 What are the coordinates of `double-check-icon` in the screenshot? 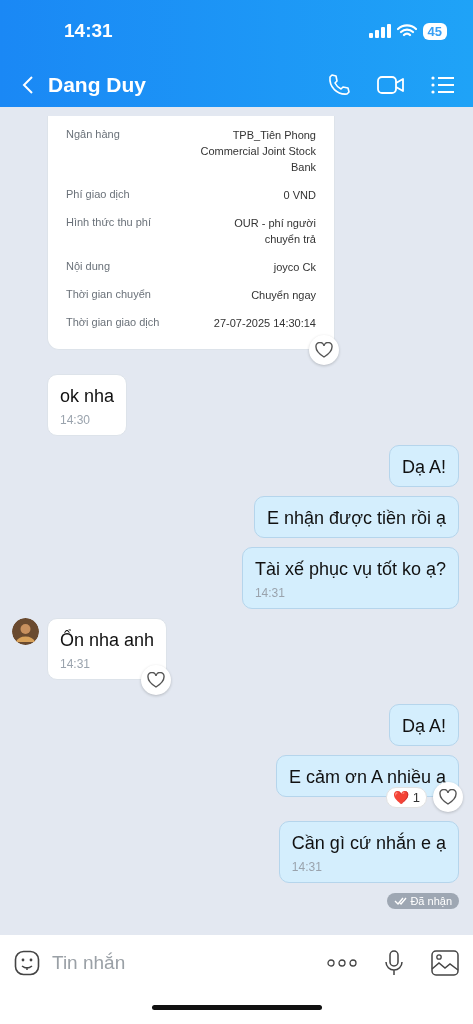 It's located at (401, 901).